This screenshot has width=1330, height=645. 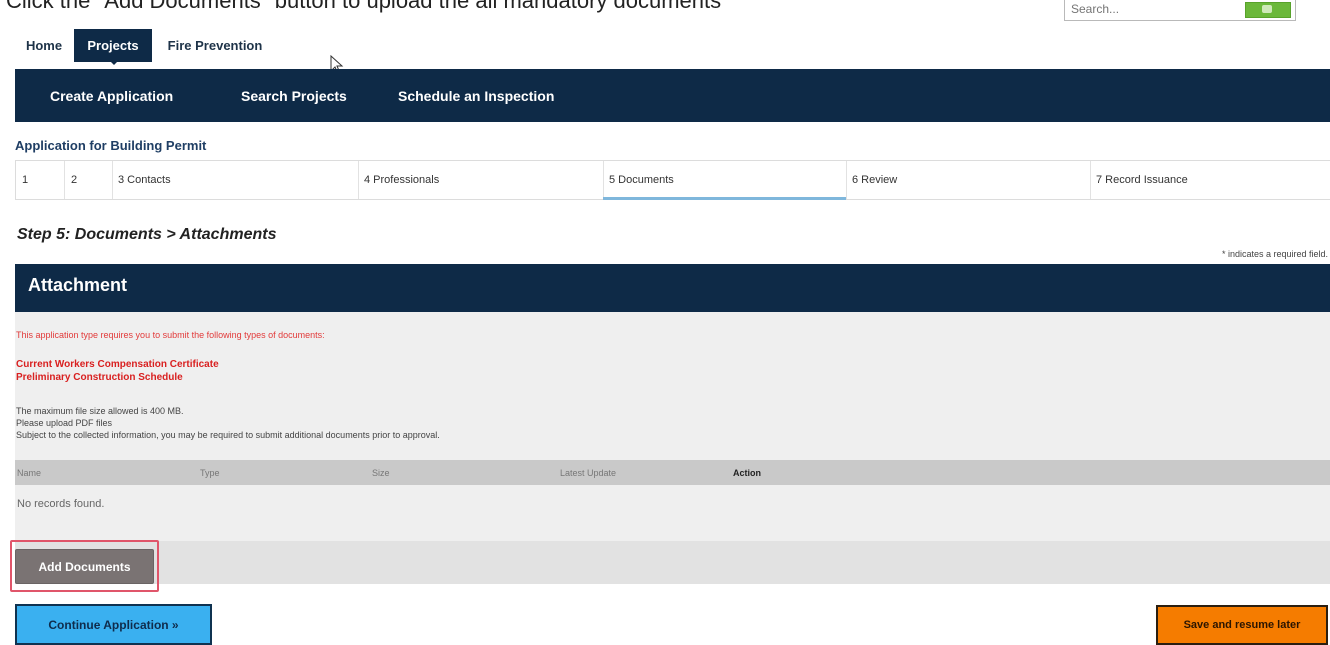 I want to click on column-header-size: Size, so click(x=381, y=472).